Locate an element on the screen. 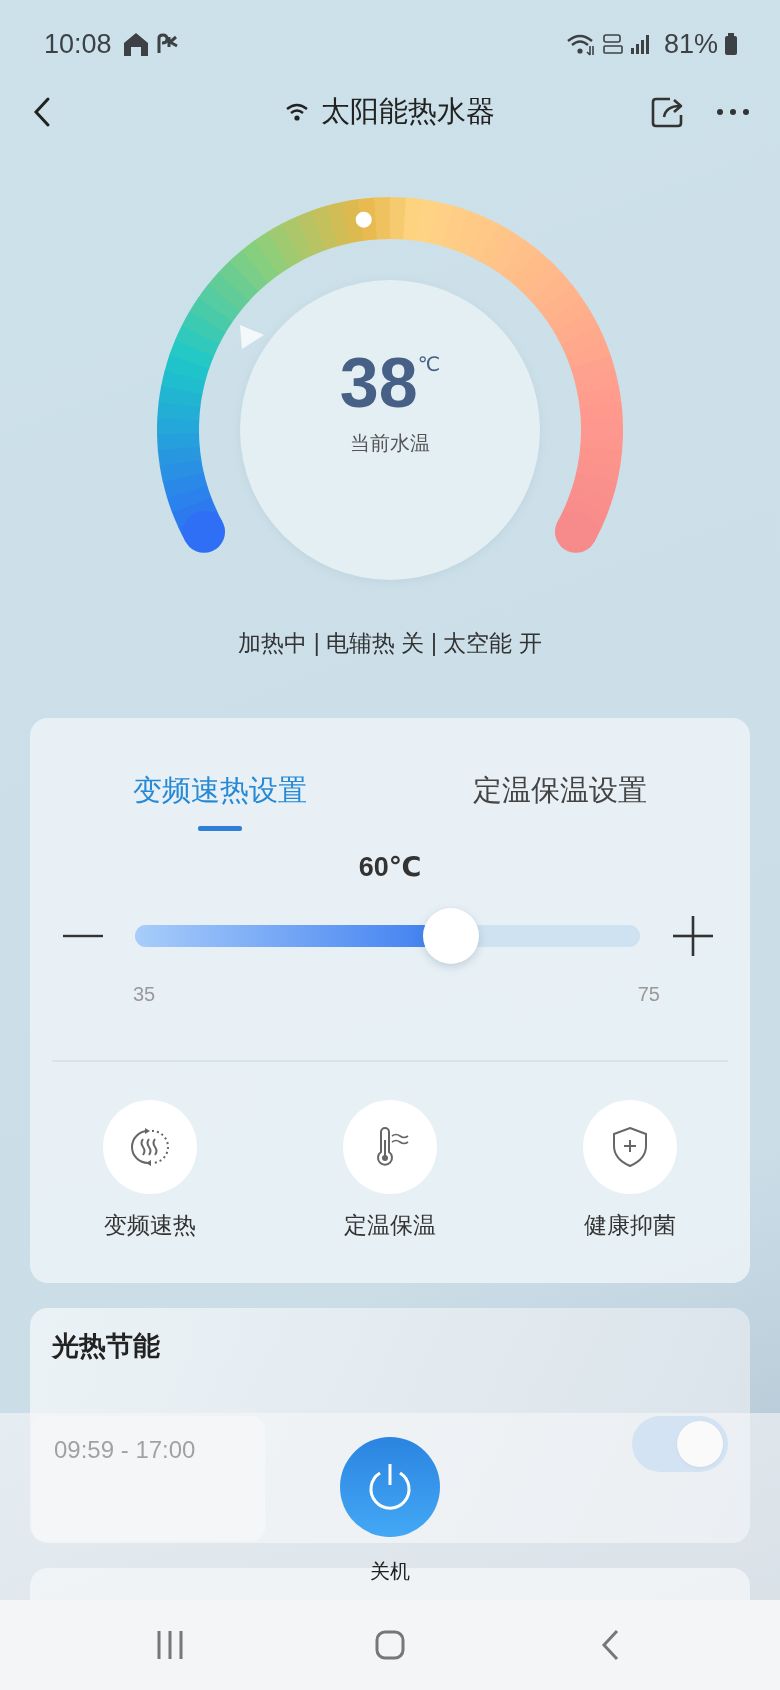 This screenshot has height=1690, width=780. plus-icon is located at coordinates (693, 936).